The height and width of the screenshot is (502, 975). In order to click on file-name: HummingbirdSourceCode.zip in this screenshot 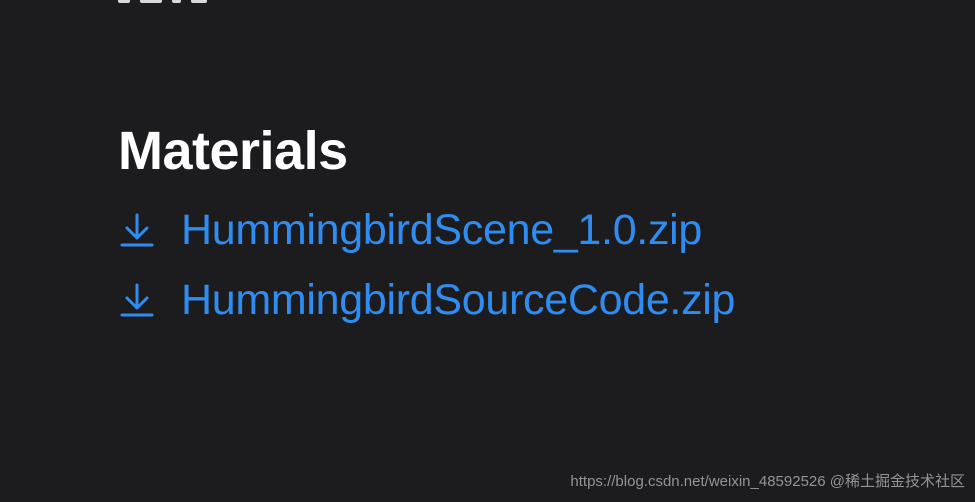, I will do `click(458, 300)`.